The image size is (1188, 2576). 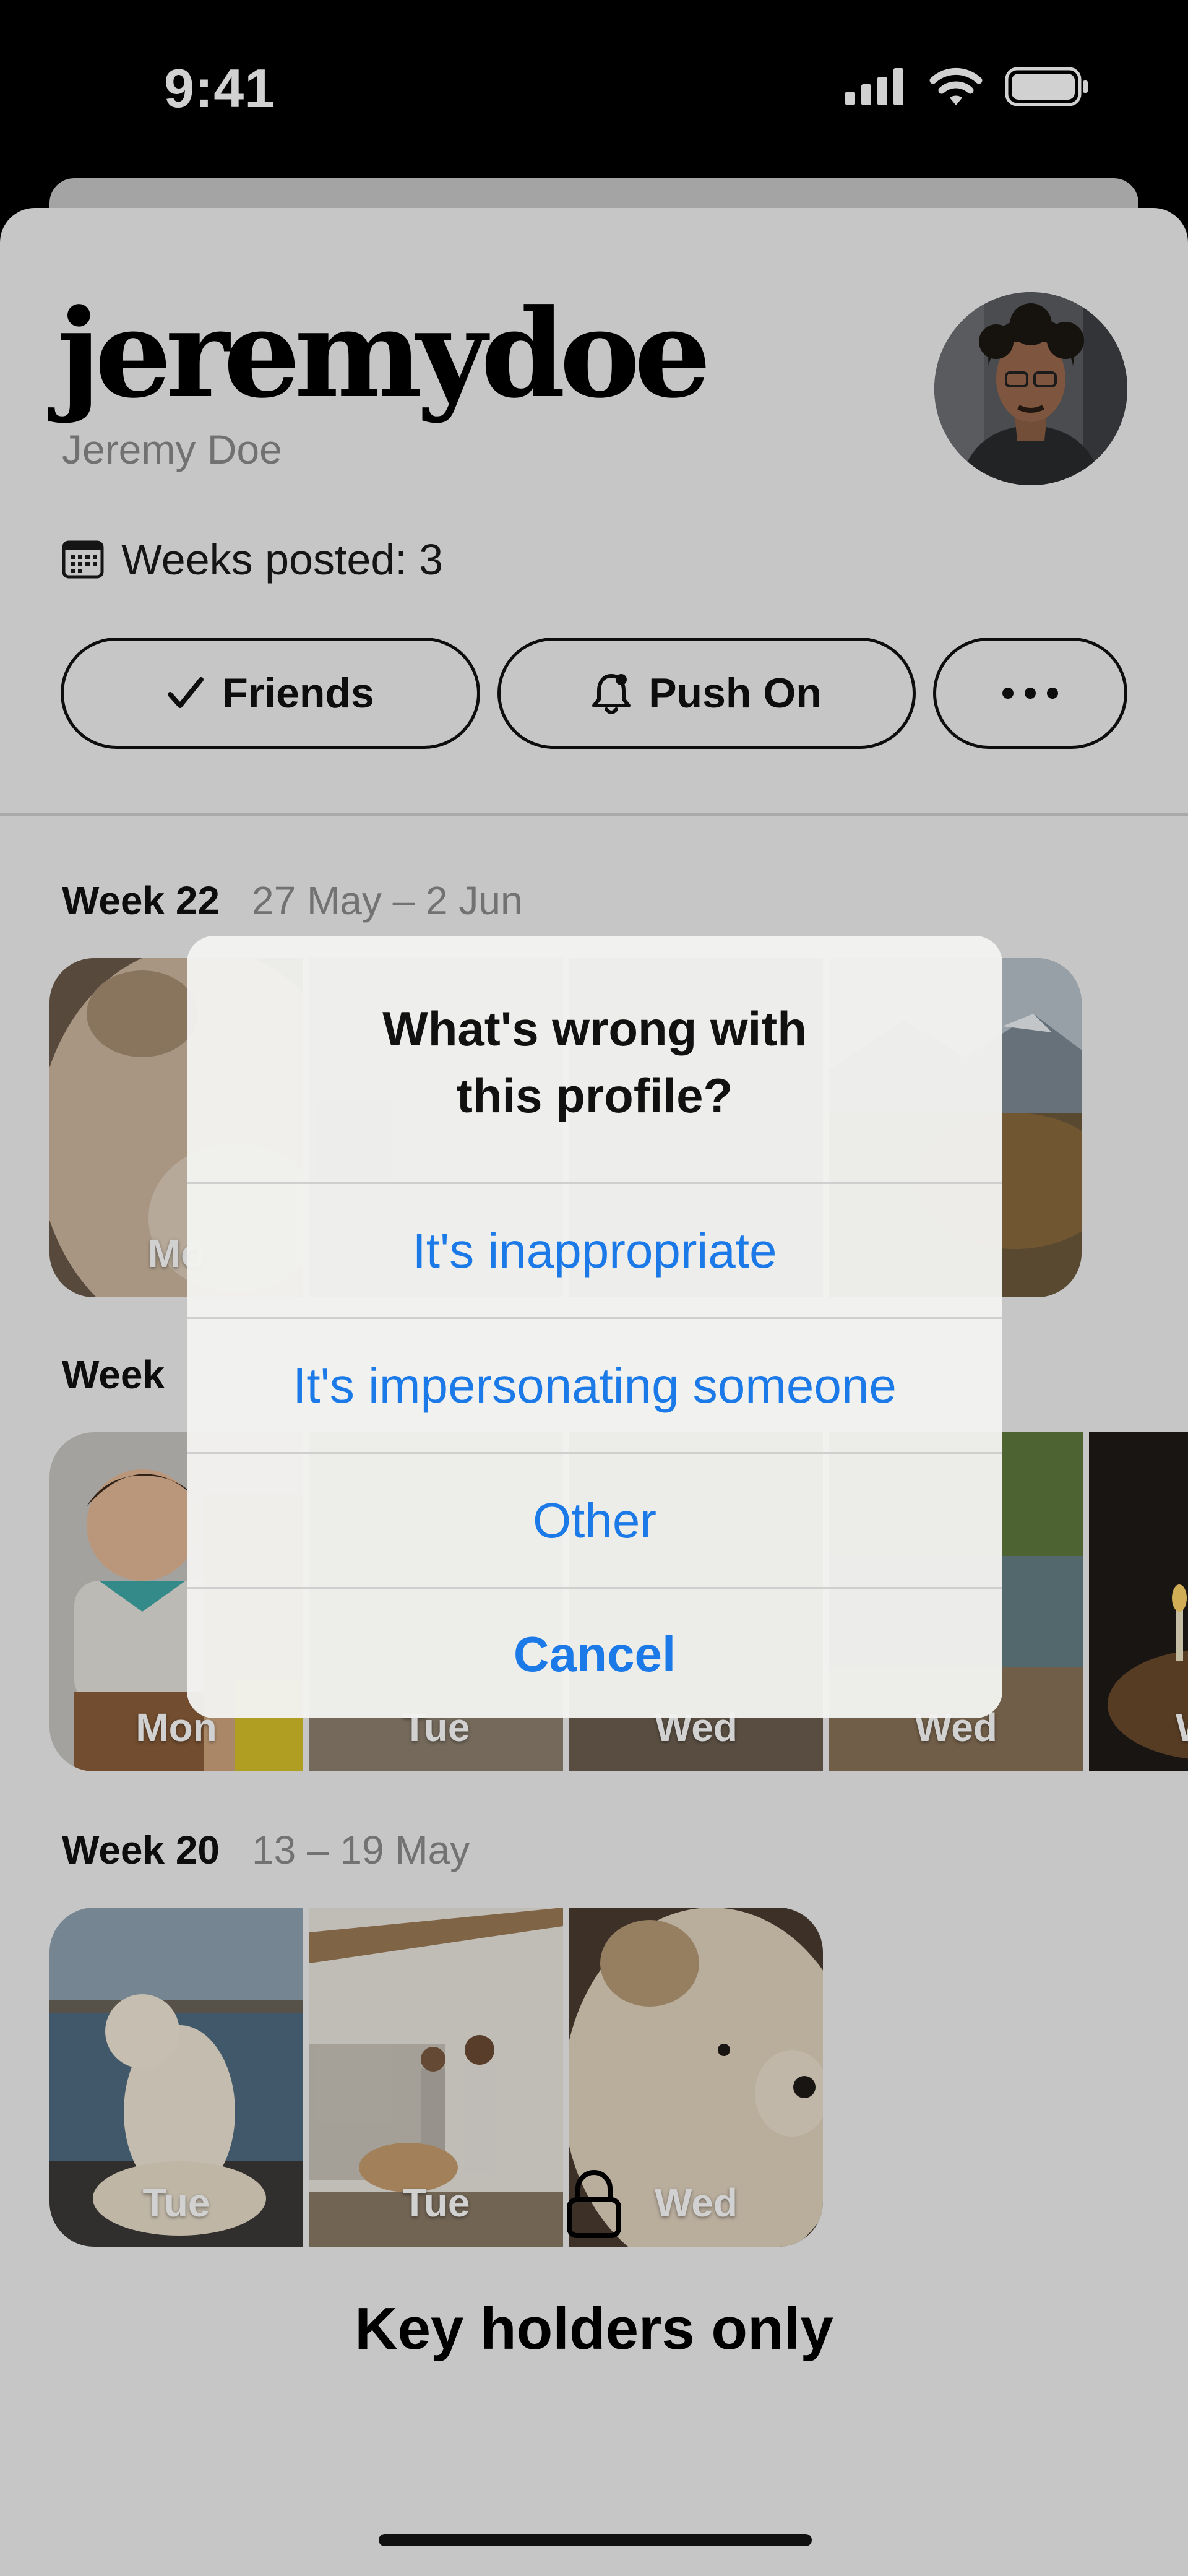 What do you see at coordinates (594, 1520) in the screenshot?
I see `other-option: Other` at bounding box center [594, 1520].